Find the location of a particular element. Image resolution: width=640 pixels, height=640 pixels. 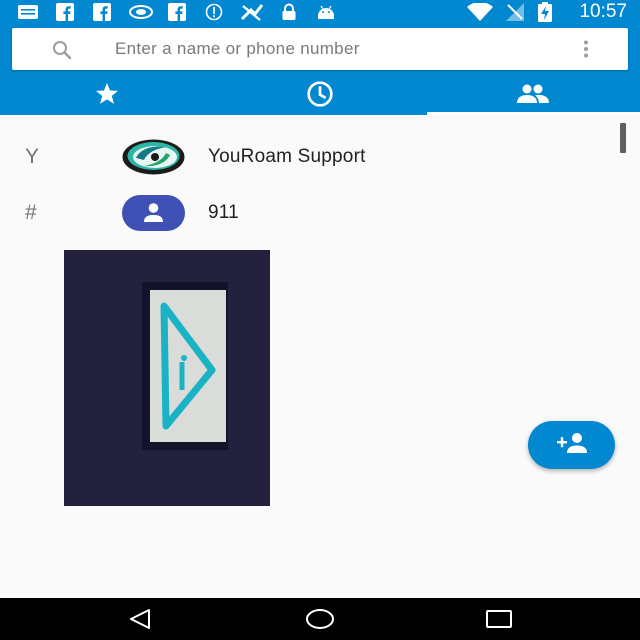

navigation-bar is located at coordinates (320, 619).